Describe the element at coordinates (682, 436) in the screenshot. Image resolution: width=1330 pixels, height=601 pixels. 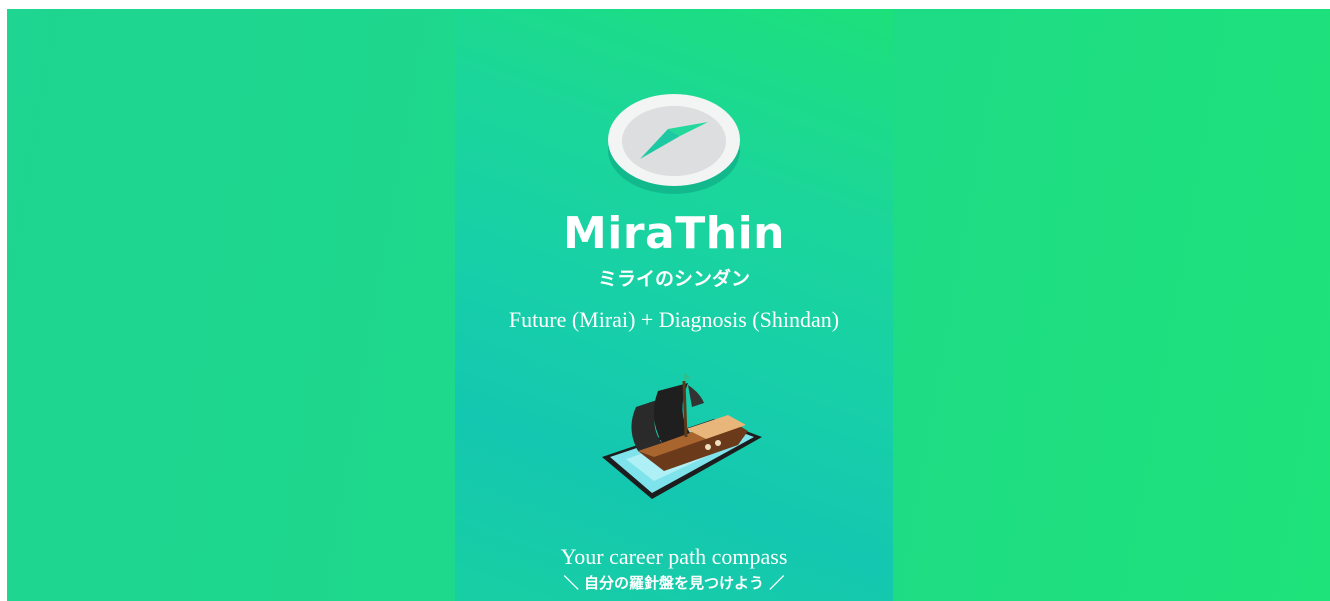
I see `ship-on-tablet-illustration` at that location.